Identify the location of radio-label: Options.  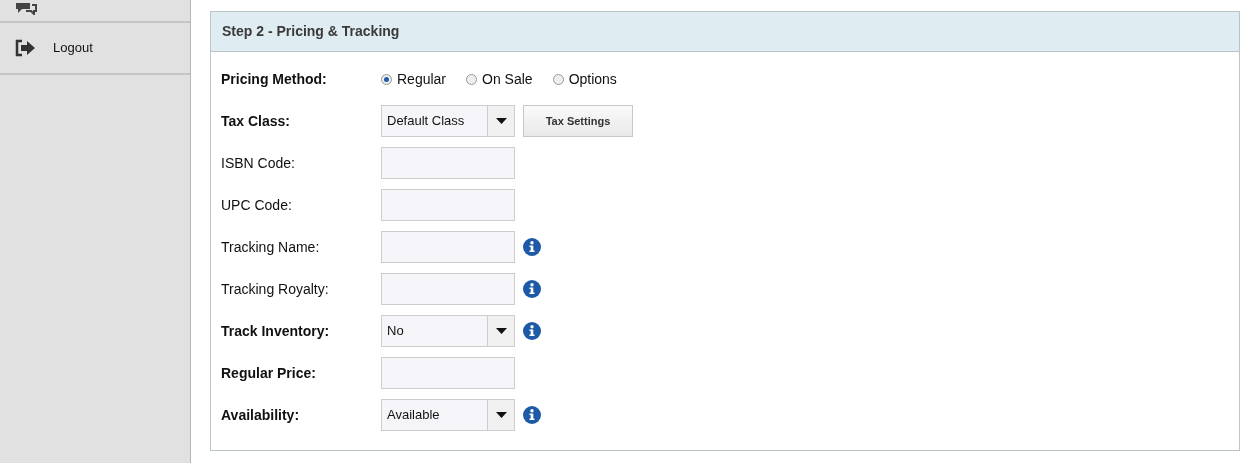
(592, 79).